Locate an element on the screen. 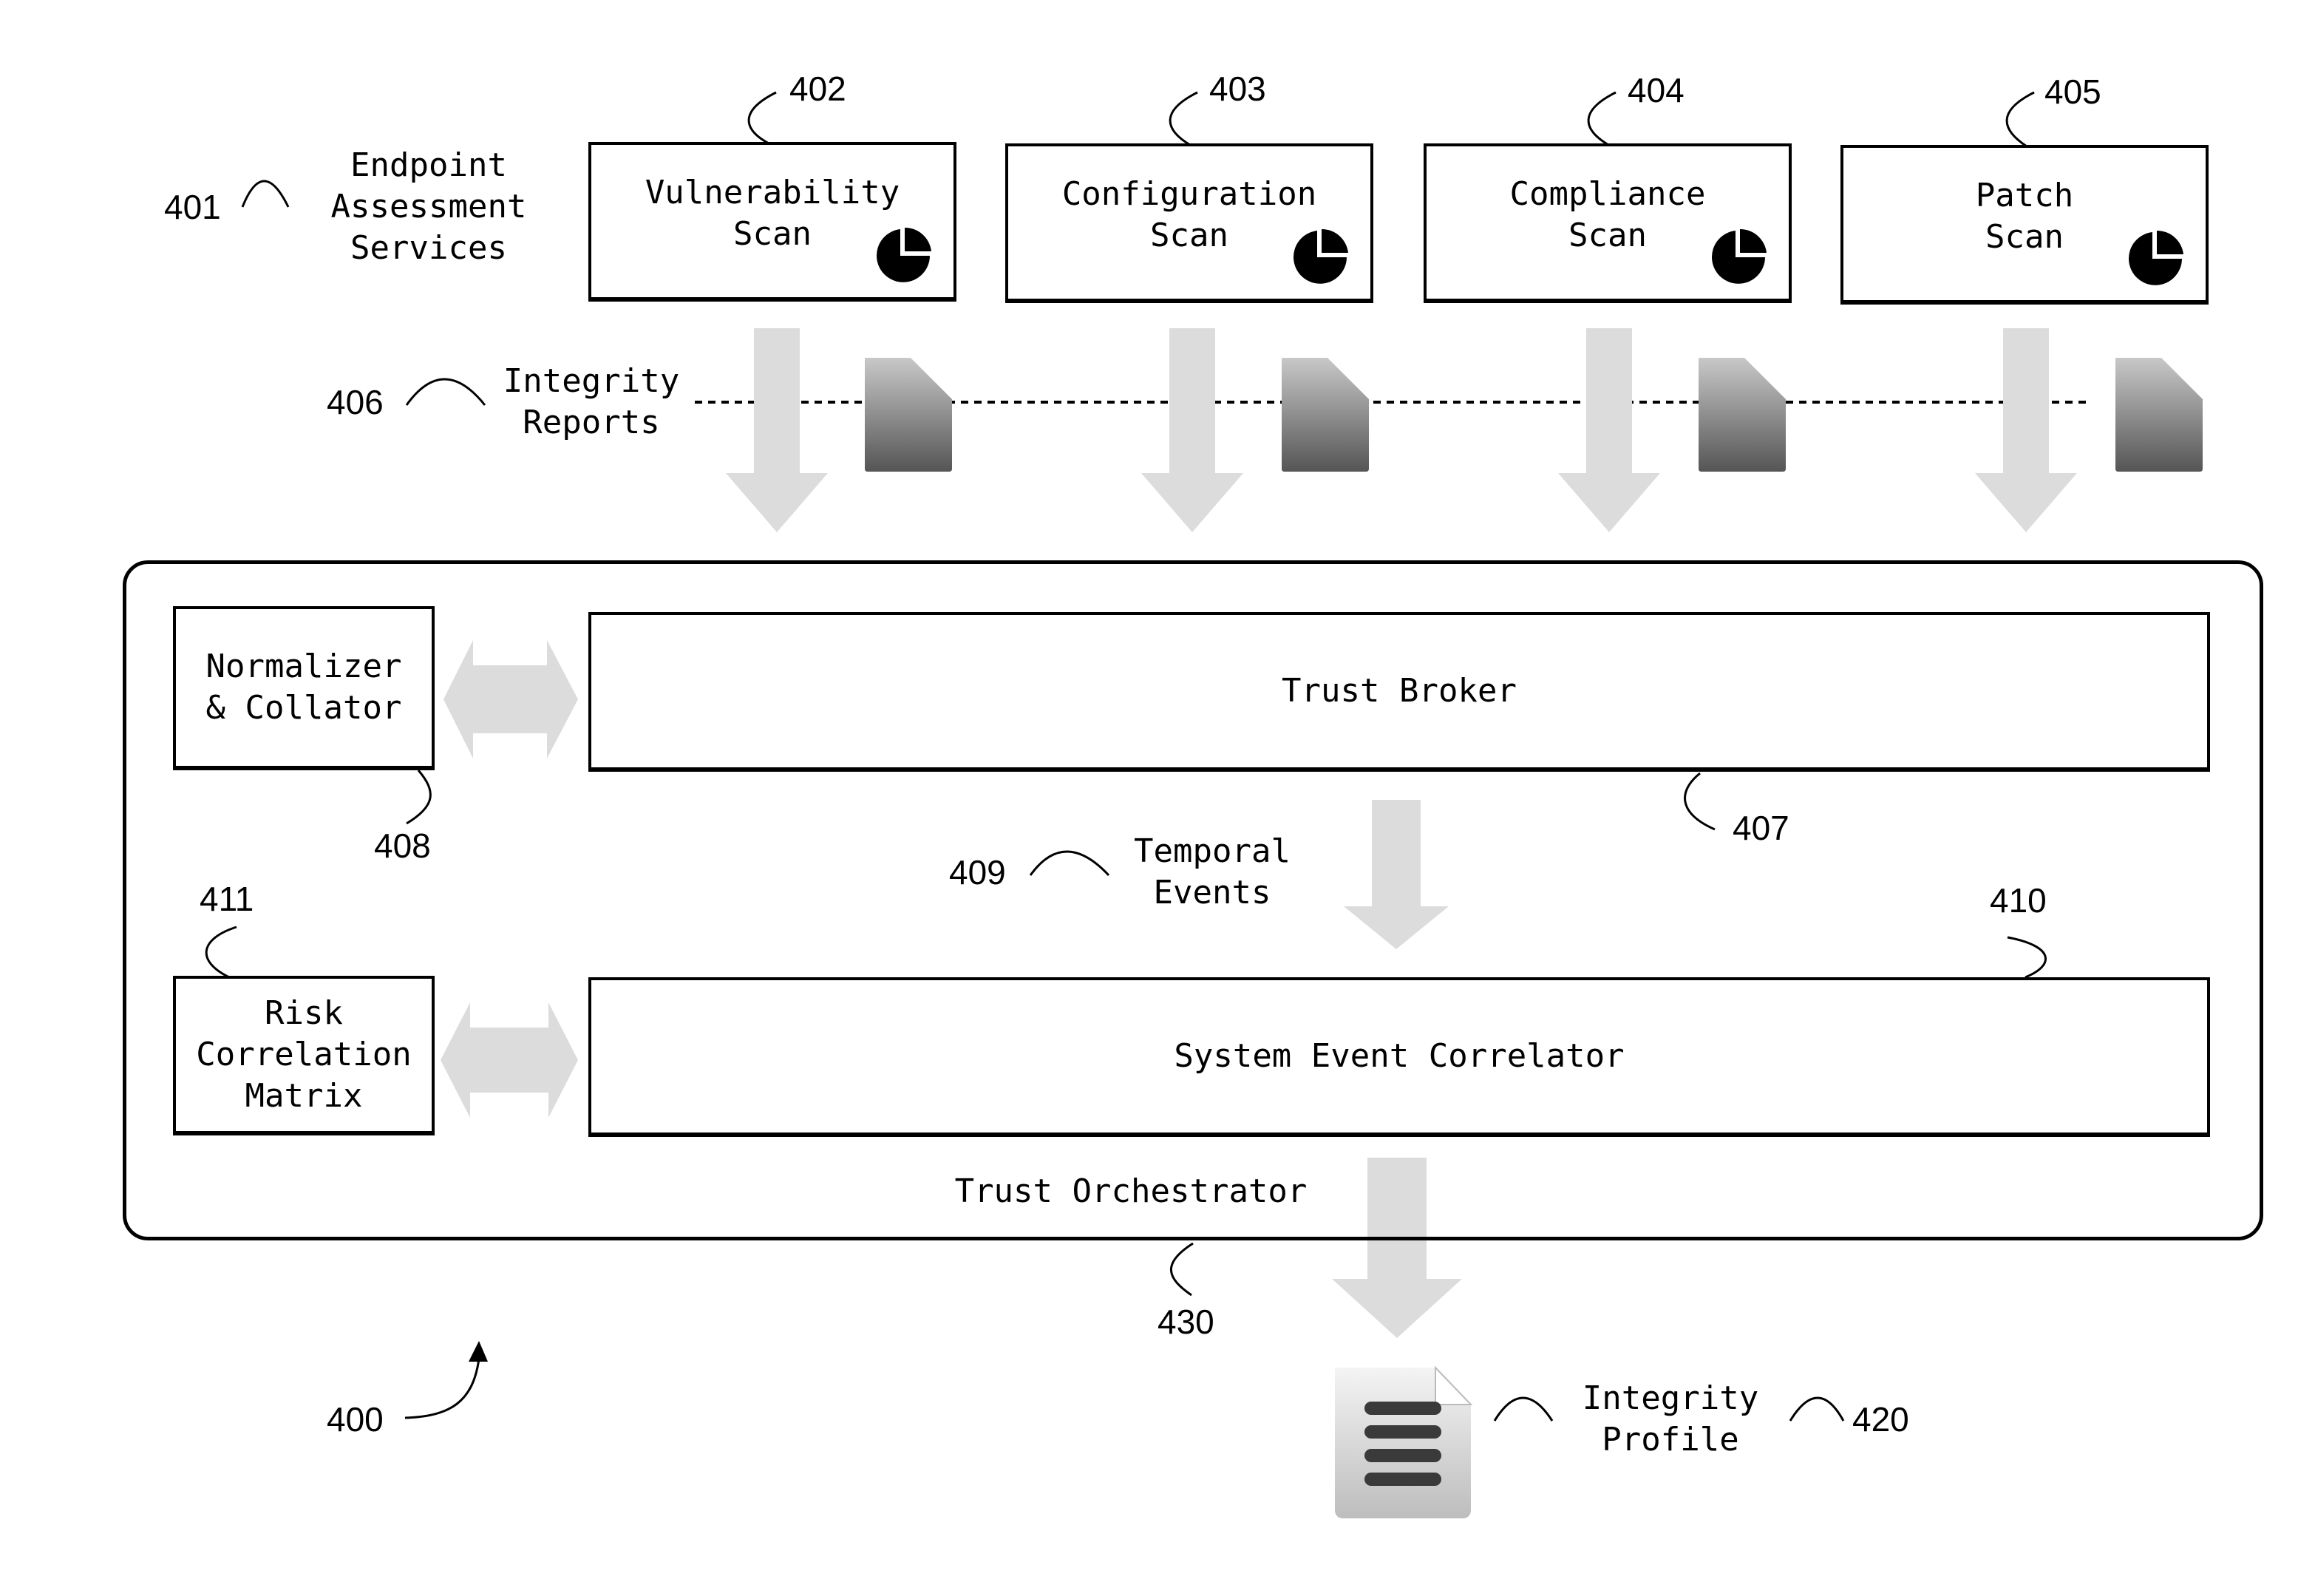 The height and width of the screenshot is (1596, 2298). report-documents is located at coordinates (1534, 415).